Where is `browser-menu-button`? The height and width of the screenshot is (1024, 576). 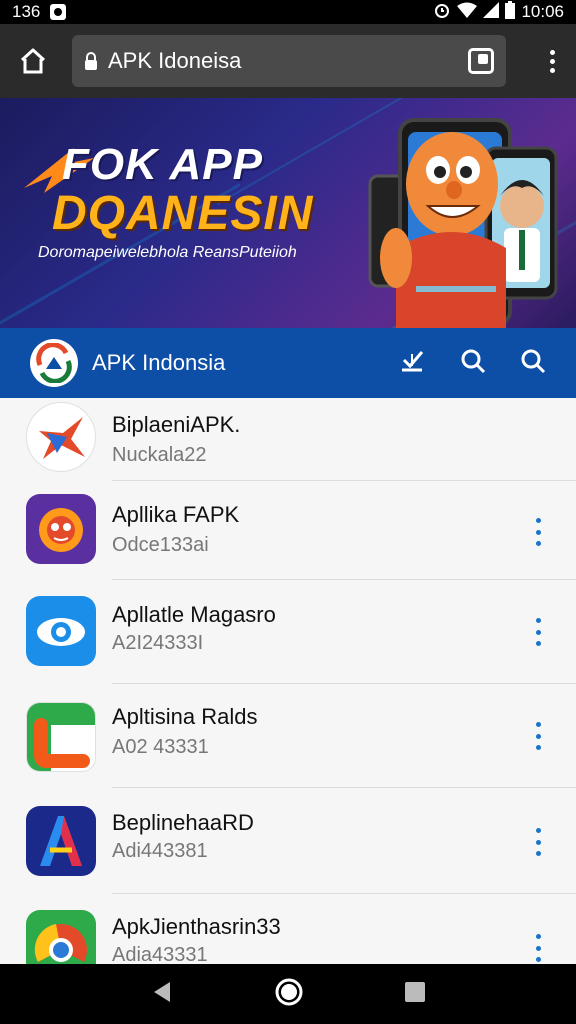 browser-menu-button is located at coordinates (552, 61).